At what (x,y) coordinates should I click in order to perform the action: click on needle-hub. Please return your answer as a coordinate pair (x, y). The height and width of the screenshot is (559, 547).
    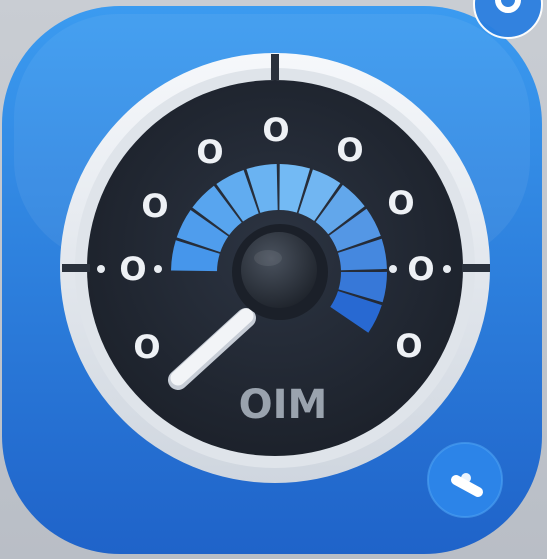
    Looking at the image, I should click on (279, 270).